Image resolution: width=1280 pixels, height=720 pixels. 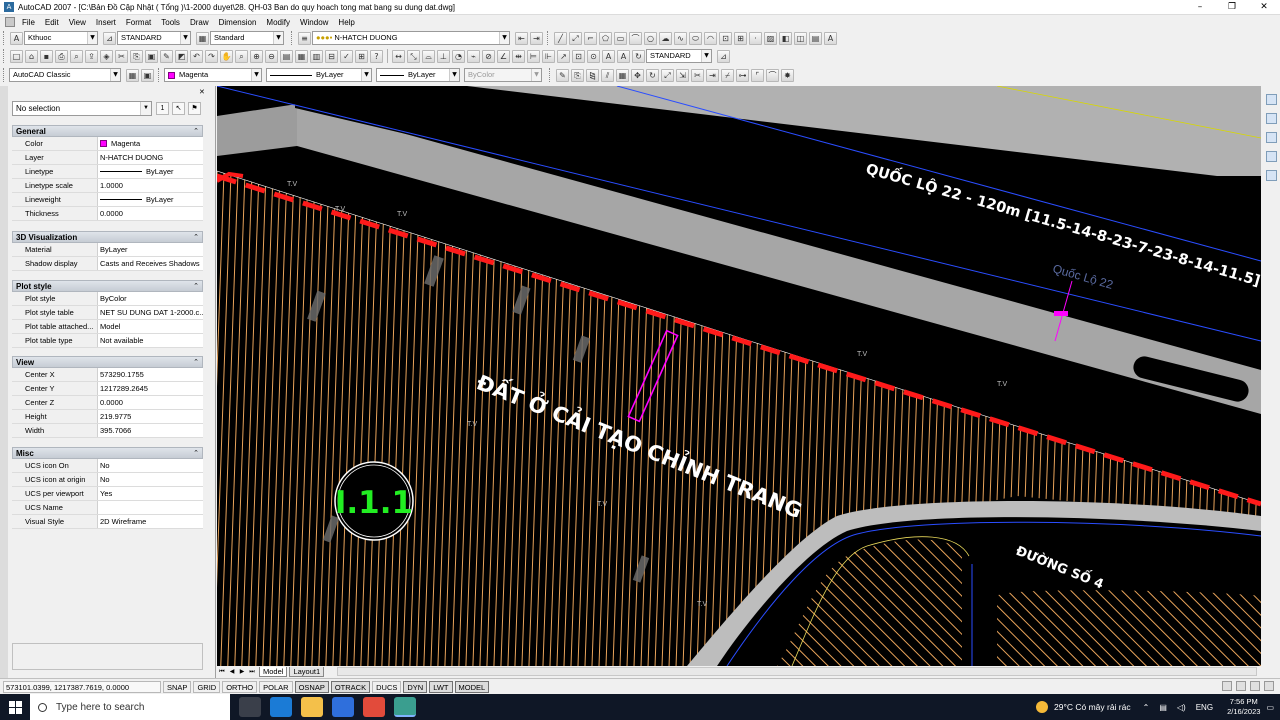 What do you see at coordinates (278, 22) in the screenshot?
I see `menu-modify: Modify` at bounding box center [278, 22].